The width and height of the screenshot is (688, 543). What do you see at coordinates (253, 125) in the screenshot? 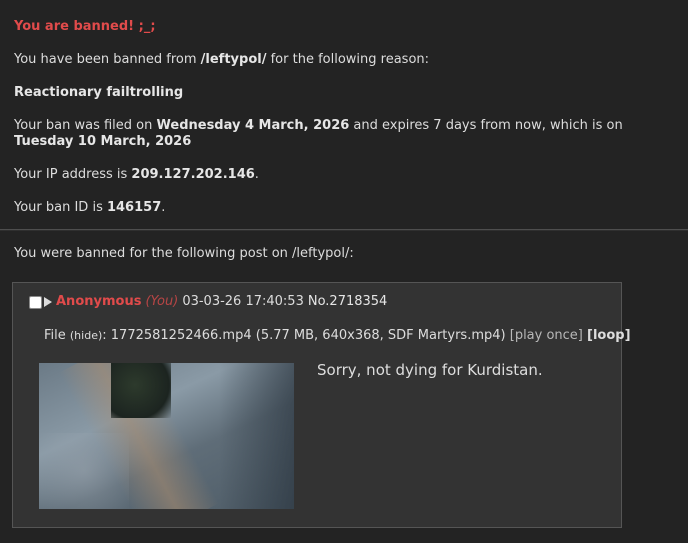
I see `ban-filed-date: Wednesday 4 March, 2026` at bounding box center [253, 125].